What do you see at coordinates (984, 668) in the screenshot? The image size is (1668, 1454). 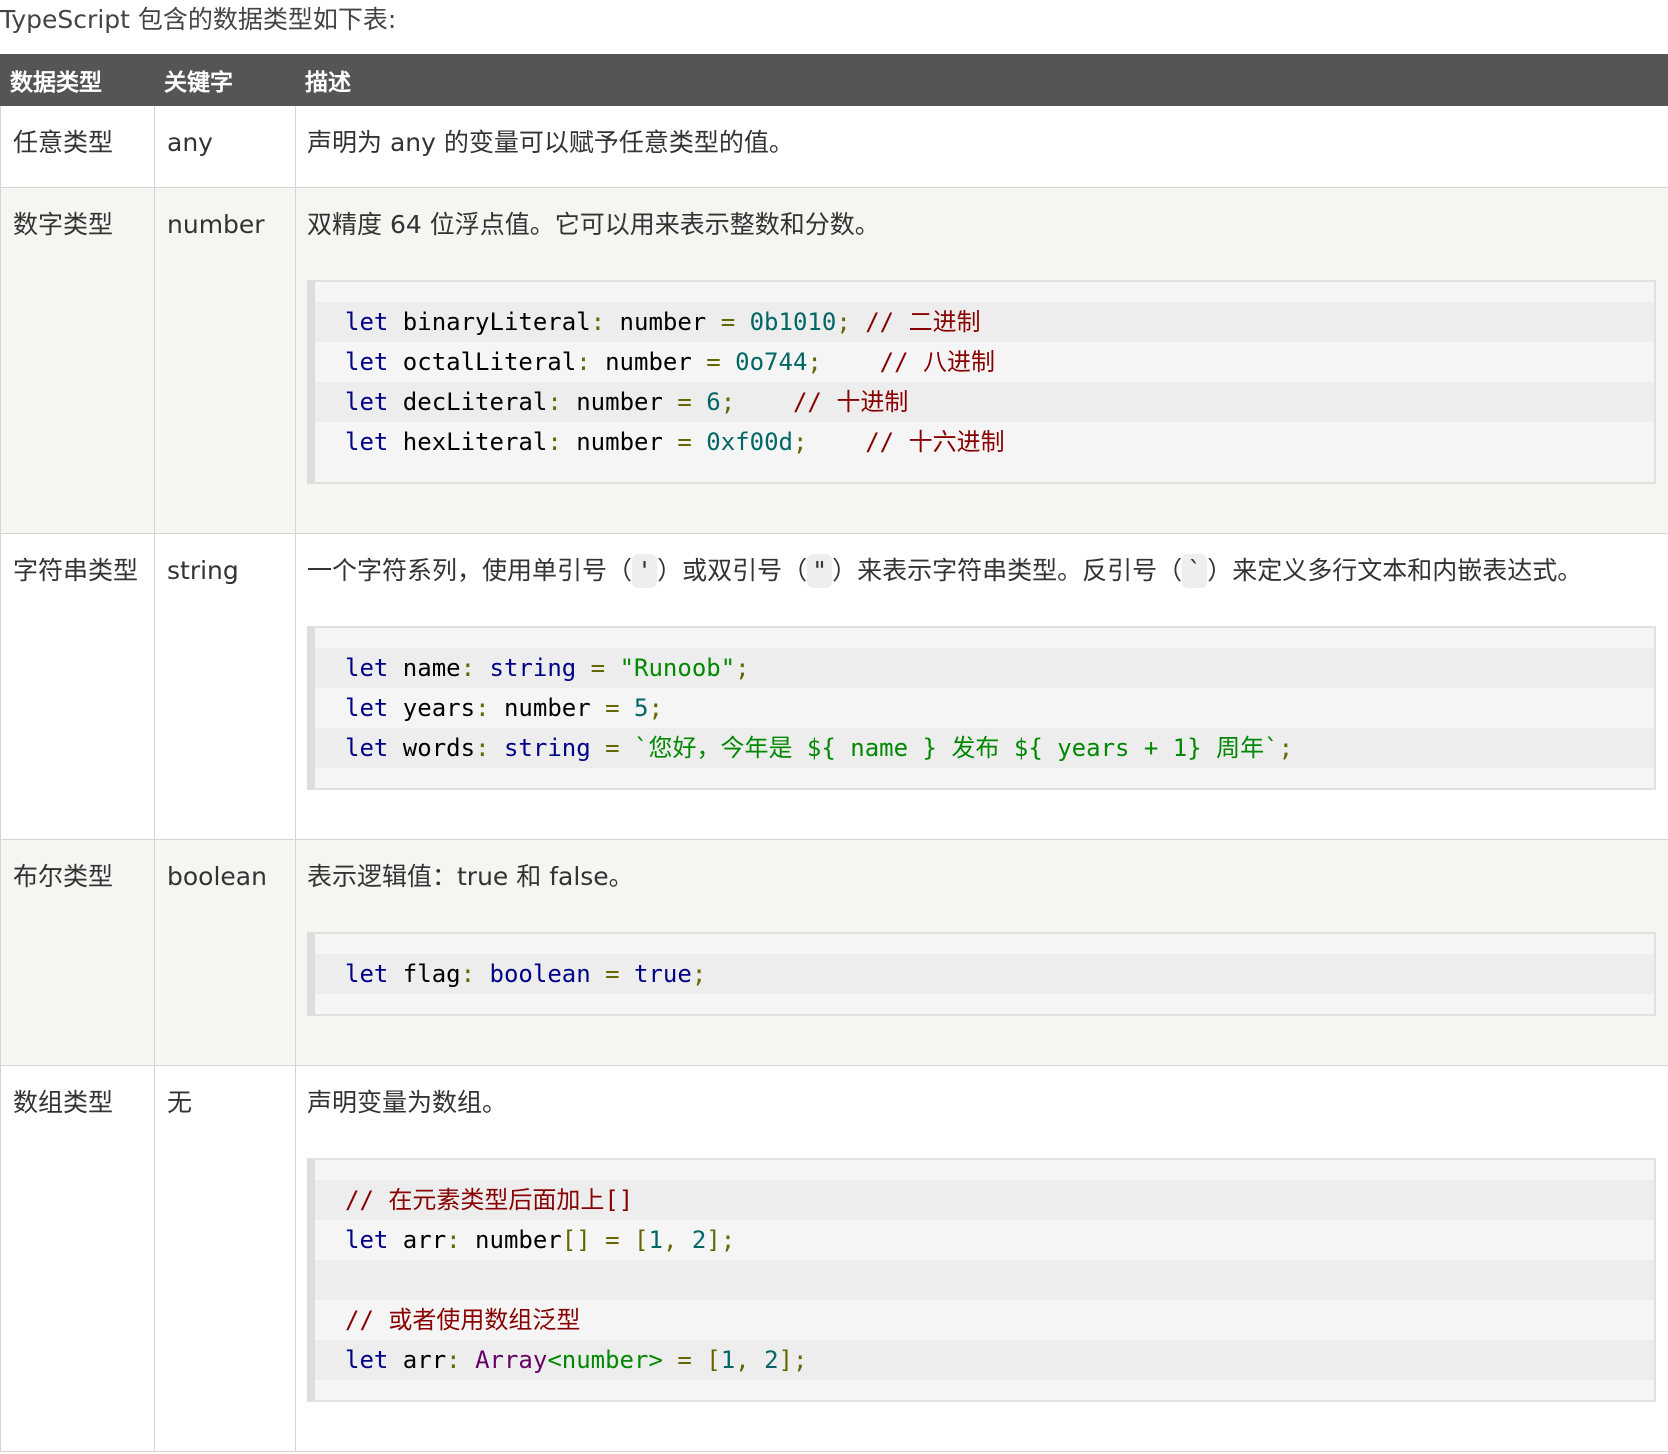 I see `code-line: let name: string = "Runoob";` at bounding box center [984, 668].